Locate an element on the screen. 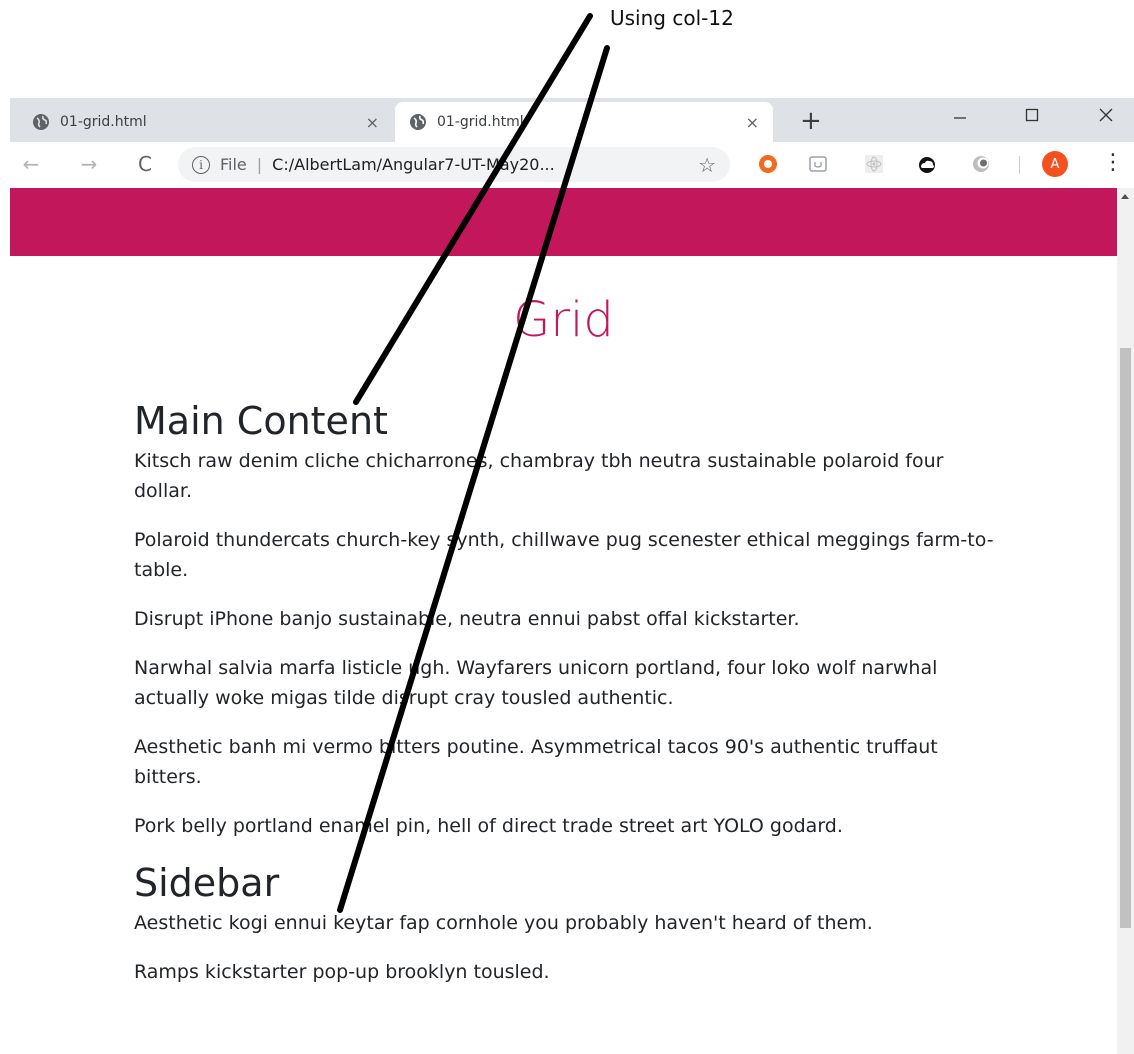 Image resolution: width=1134 pixels, height=1054 pixels. scroll-up-arrow-icon is located at coordinates (1125, 196).